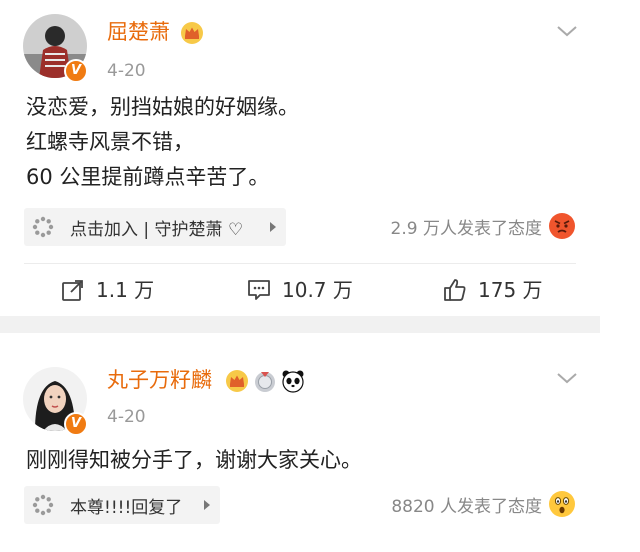 The height and width of the screenshot is (552, 640). I want to click on post-content: 刚刚得知被分手了，谢谢大家关心。, so click(194, 460).